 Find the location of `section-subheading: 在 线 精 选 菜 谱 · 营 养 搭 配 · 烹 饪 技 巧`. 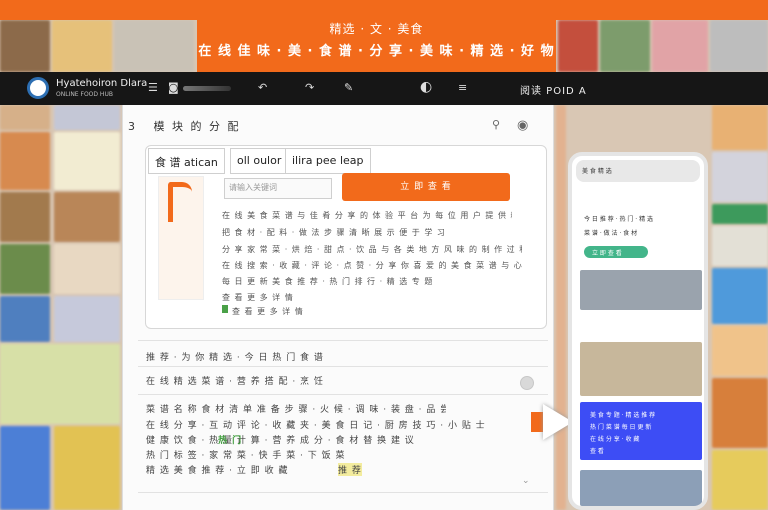

section-subheading: 在 线 精 选 菜 谱 · 营 养 搭 配 · 烹 饪 技 巧 is located at coordinates (236, 382).